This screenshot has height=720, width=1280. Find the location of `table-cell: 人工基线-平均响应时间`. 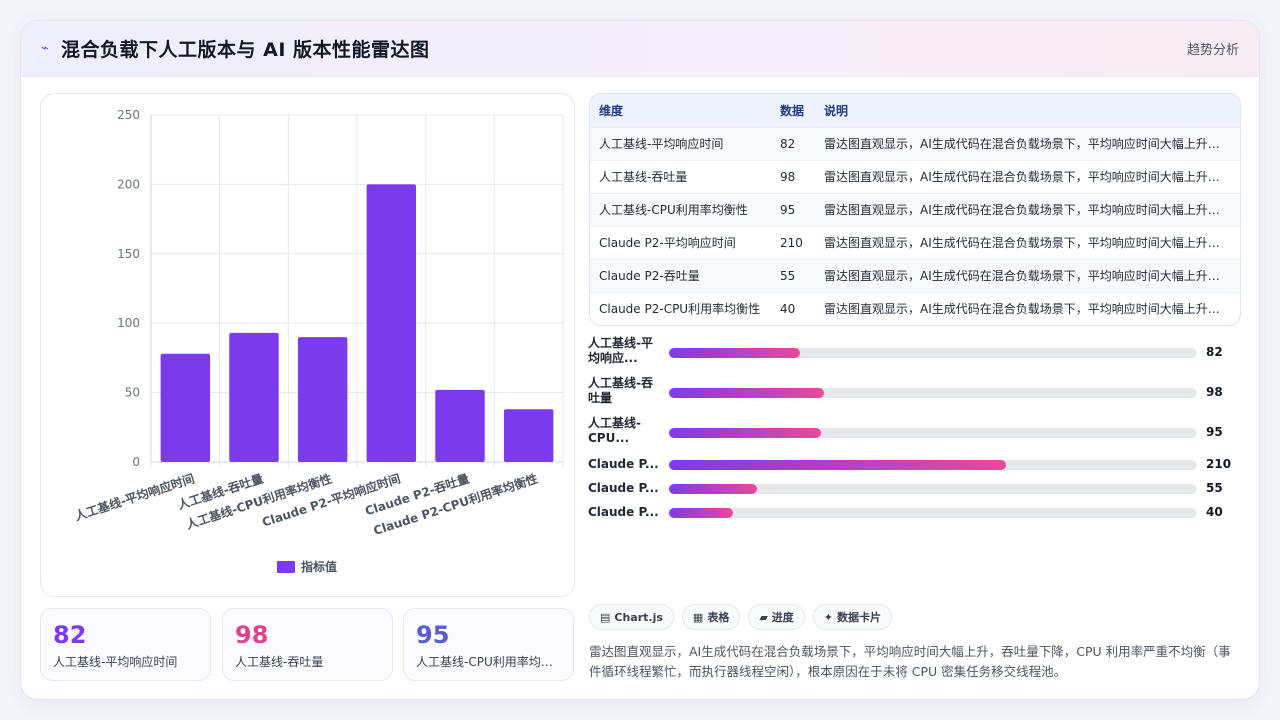

table-cell: 人工基线-平均响应时间 is located at coordinates (680, 143).